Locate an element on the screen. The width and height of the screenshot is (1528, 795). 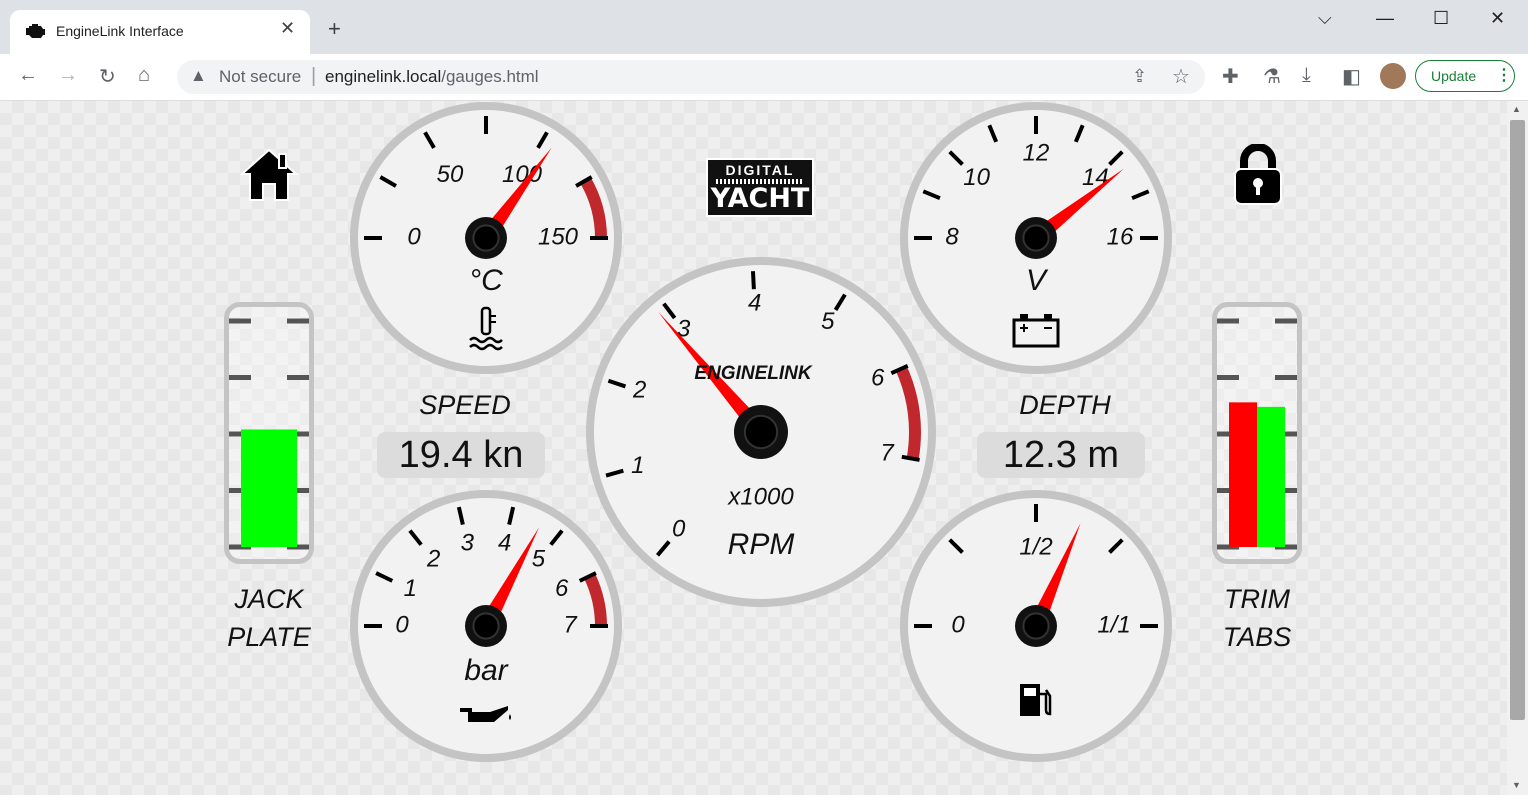
jack-plate-bar is located at coordinates (269, 488).